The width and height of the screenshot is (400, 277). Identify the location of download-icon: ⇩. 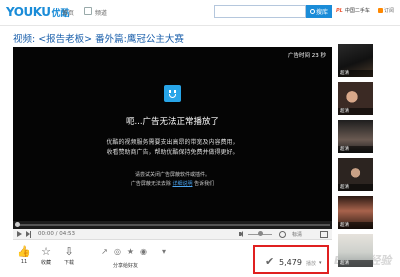
(69, 251).